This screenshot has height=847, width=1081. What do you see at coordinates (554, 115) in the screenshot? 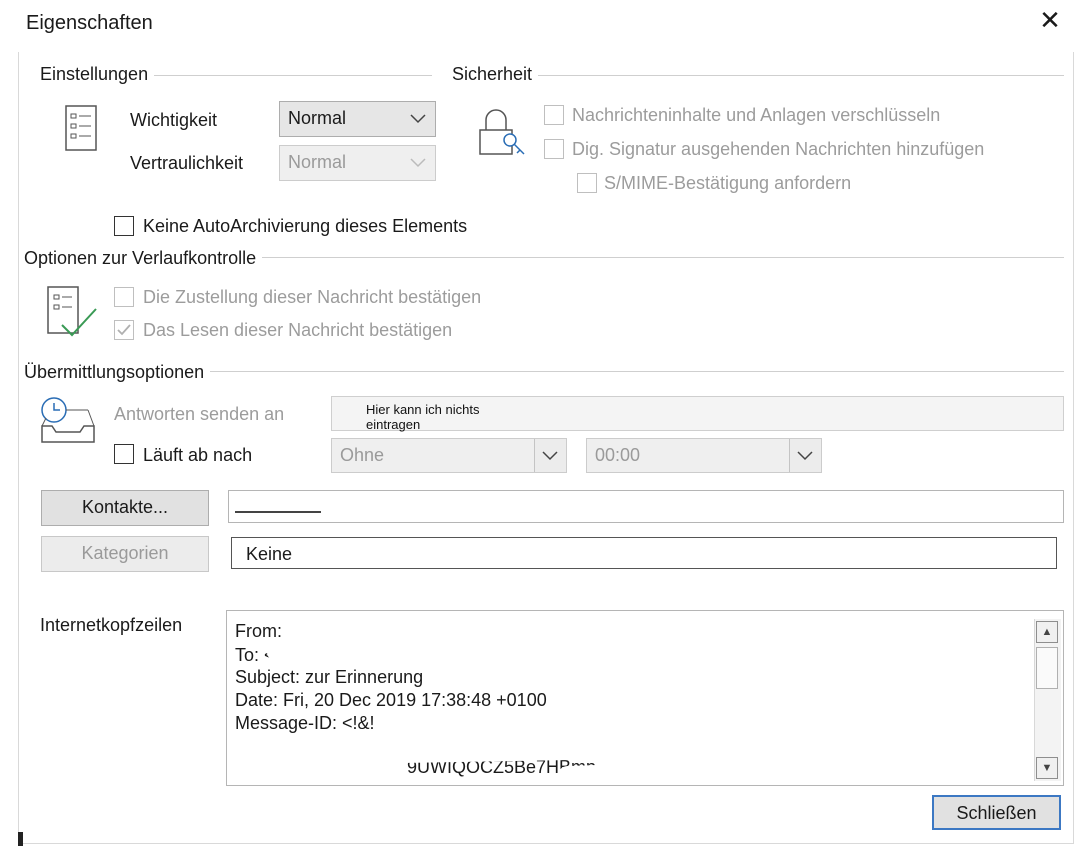
I see `encrypt-checkbox` at bounding box center [554, 115].